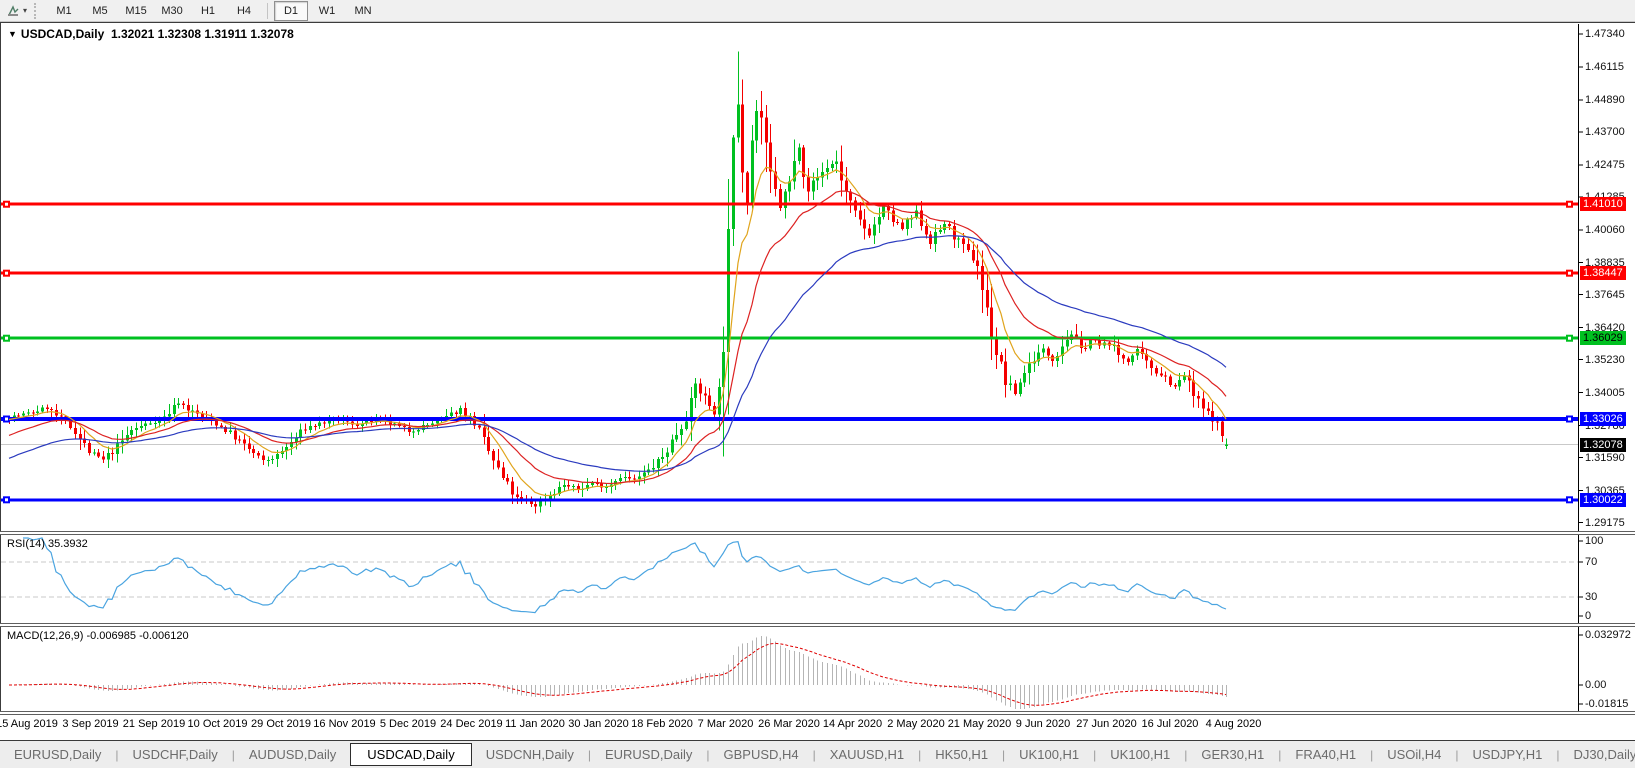  Describe the element at coordinates (1605, 359) in the screenshot. I see `price-tick-label: 1.35230` at that location.